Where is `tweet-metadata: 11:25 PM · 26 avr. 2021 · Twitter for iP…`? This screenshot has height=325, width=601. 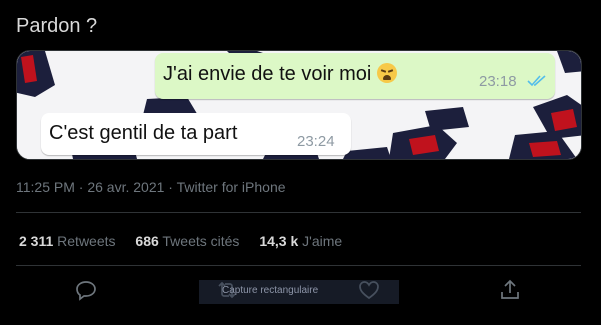
tweet-metadata: 11:25 PM · 26 avr. 2021 · Twitter for iP… is located at coordinates (151, 187).